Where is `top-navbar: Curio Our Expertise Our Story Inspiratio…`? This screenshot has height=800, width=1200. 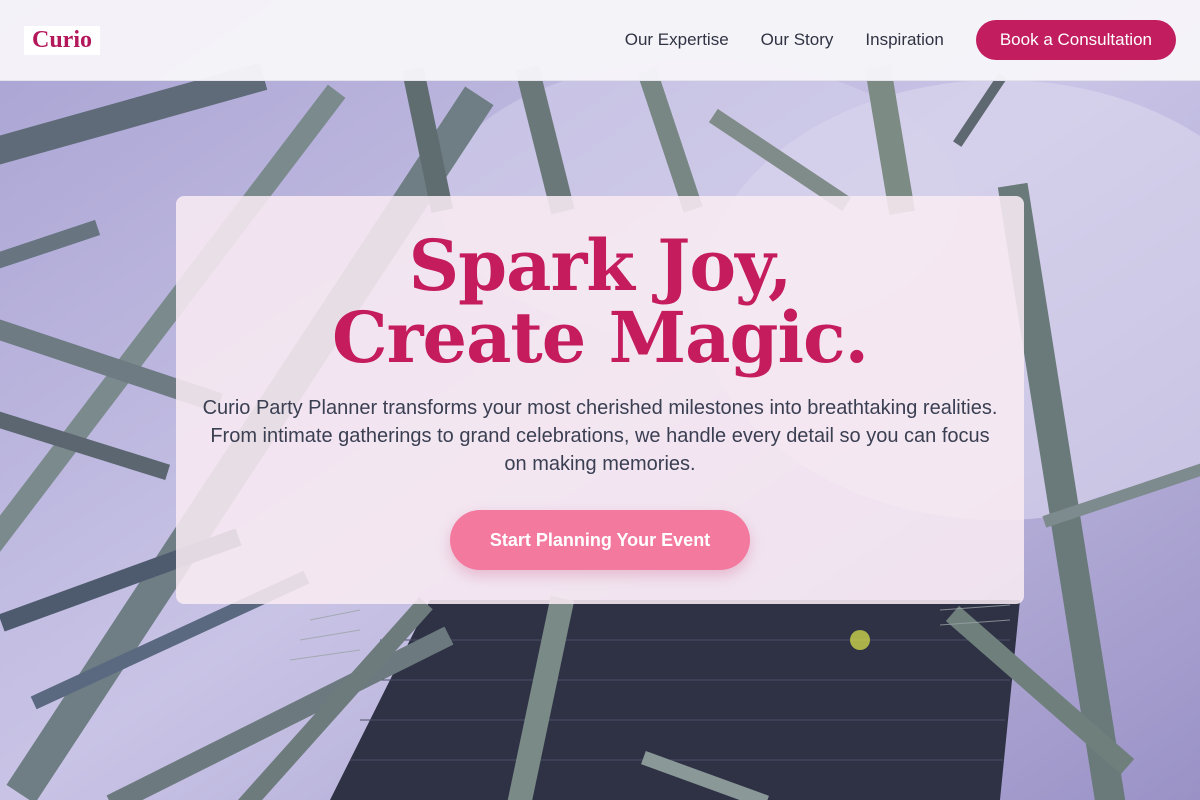 top-navbar: Curio Our Expertise Our Story Inspiratio… is located at coordinates (600, 40).